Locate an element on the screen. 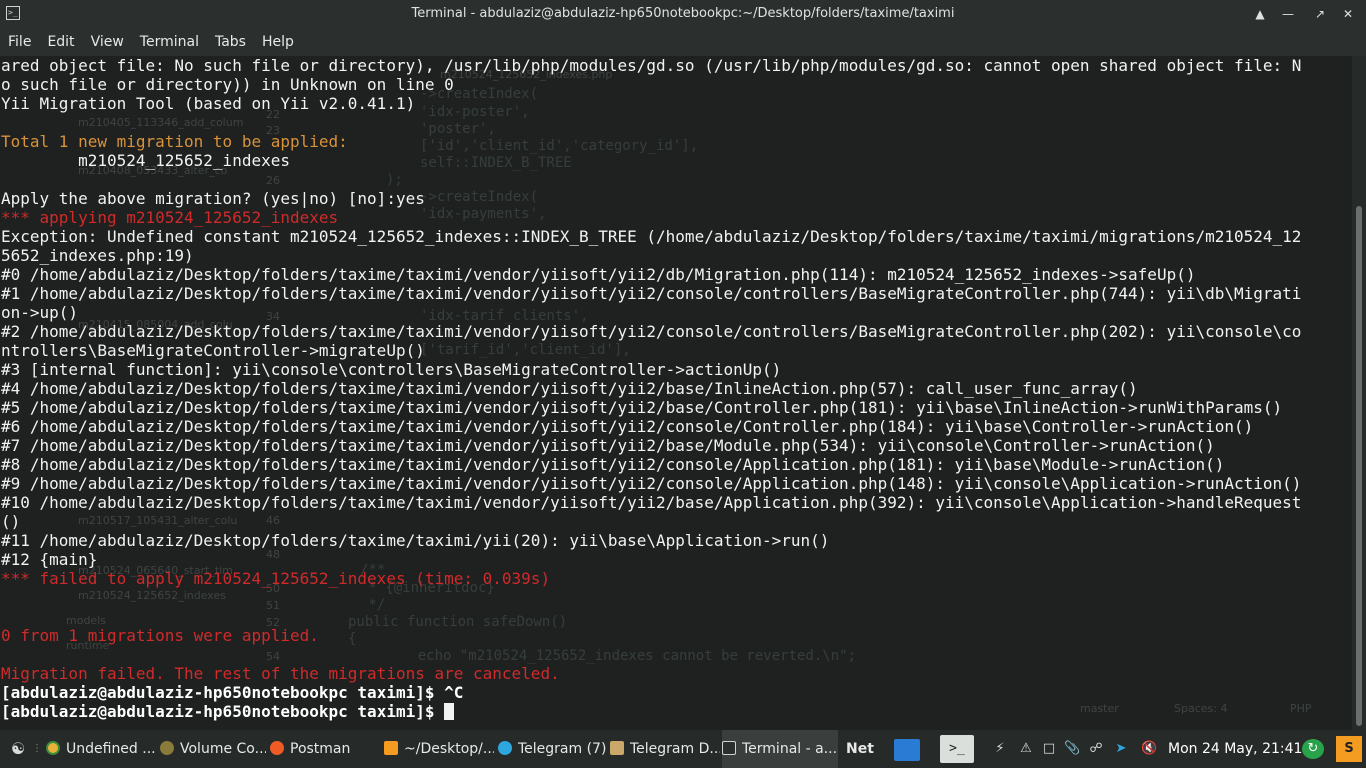  terminal-line: on->up() is located at coordinates (40, 312).